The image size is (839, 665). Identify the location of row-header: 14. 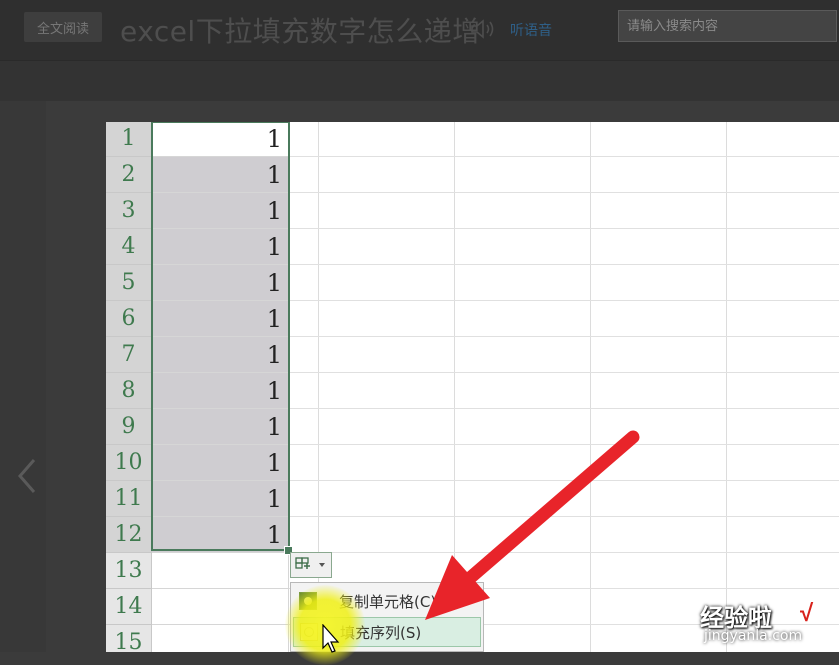
(129, 607).